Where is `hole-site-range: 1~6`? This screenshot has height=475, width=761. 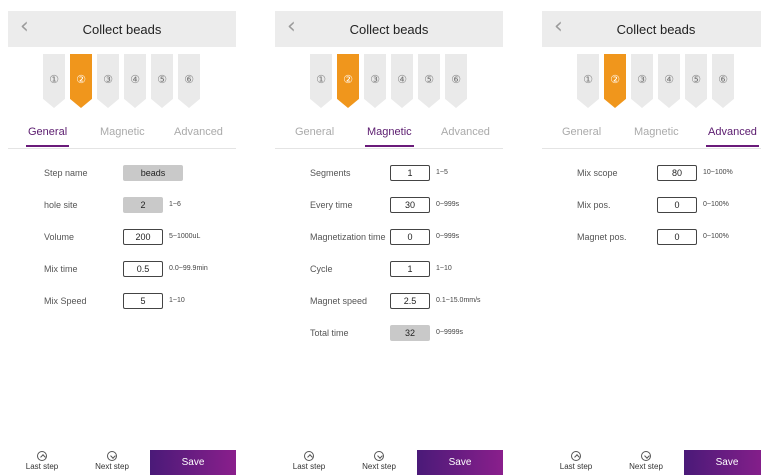
hole-site-range: 1~6 is located at coordinates (175, 204).